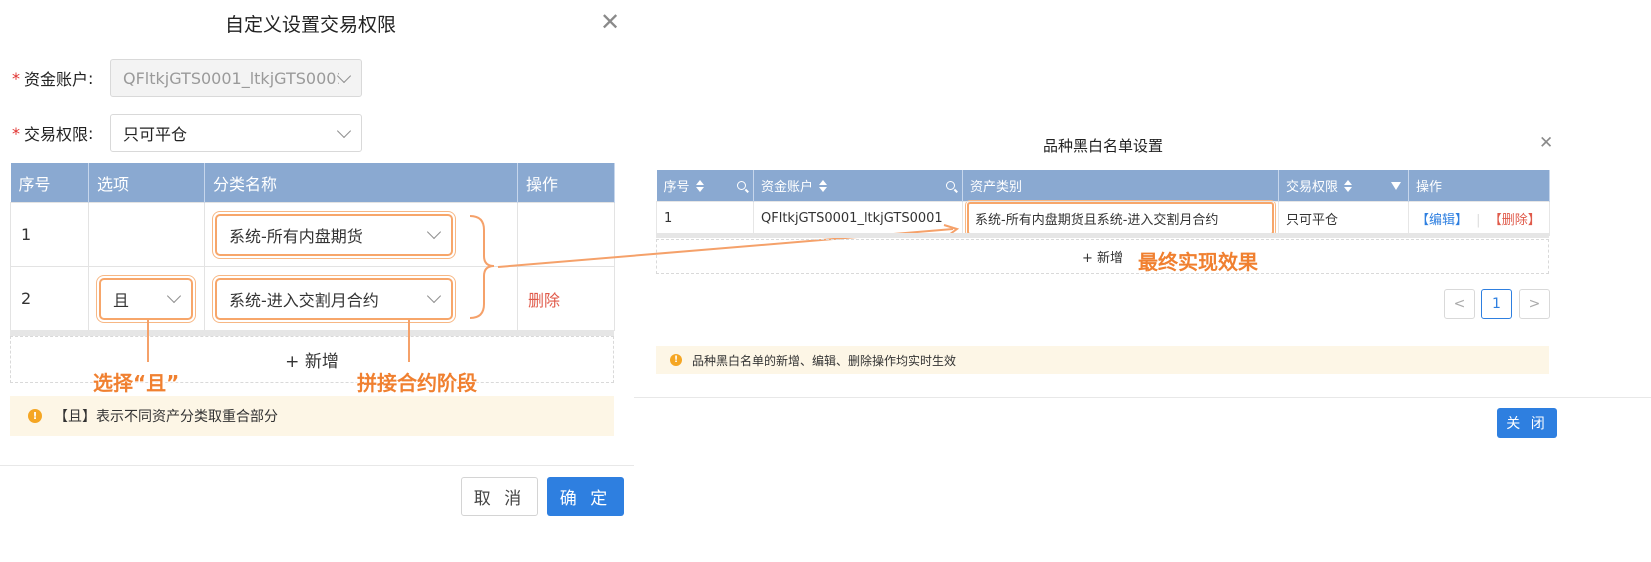  Describe the element at coordinates (705, 186) in the screenshot. I see `column-header-index: 序号` at that location.